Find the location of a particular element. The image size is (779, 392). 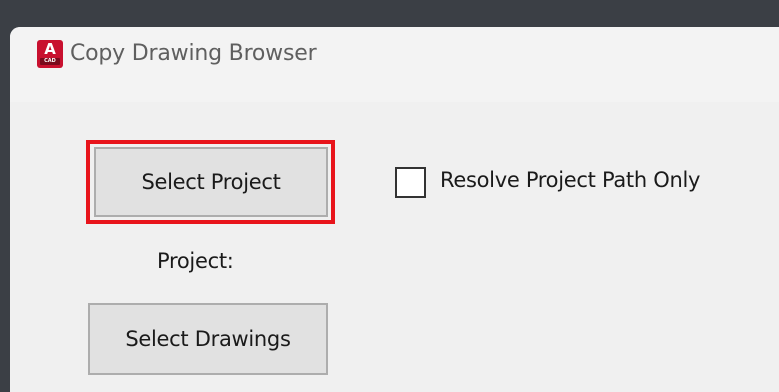

resolve-project-path-only-label: Resolve Project Path Only is located at coordinates (570, 180).